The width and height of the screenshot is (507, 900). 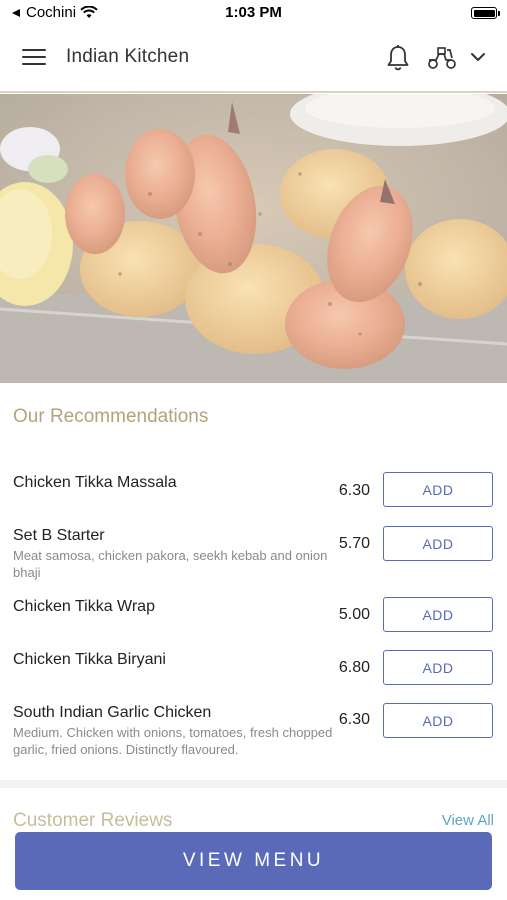 What do you see at coordinates (354, 543) in the screenshot?
I see `item-price: 5.70` at bounding box center [354, 543].